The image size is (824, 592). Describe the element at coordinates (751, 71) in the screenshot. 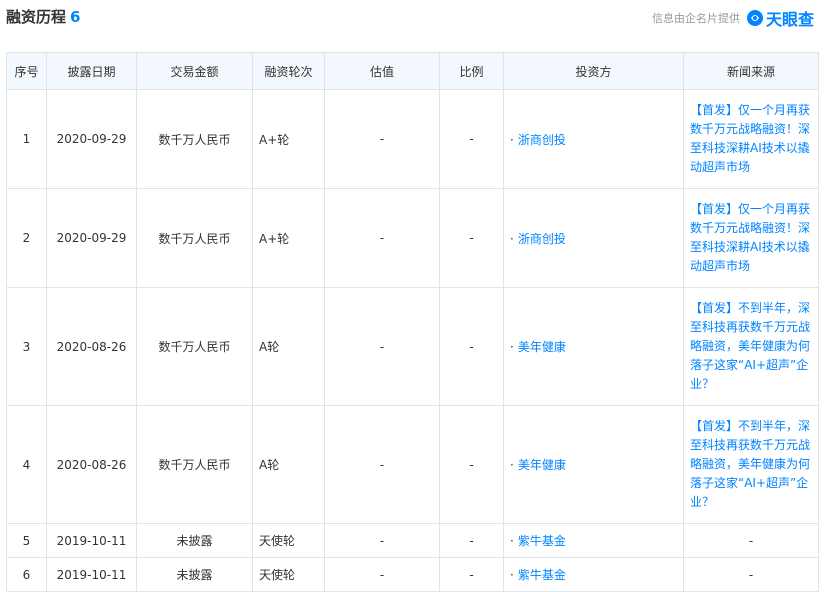

I see `col-header-news: 新闻来源` at that location.